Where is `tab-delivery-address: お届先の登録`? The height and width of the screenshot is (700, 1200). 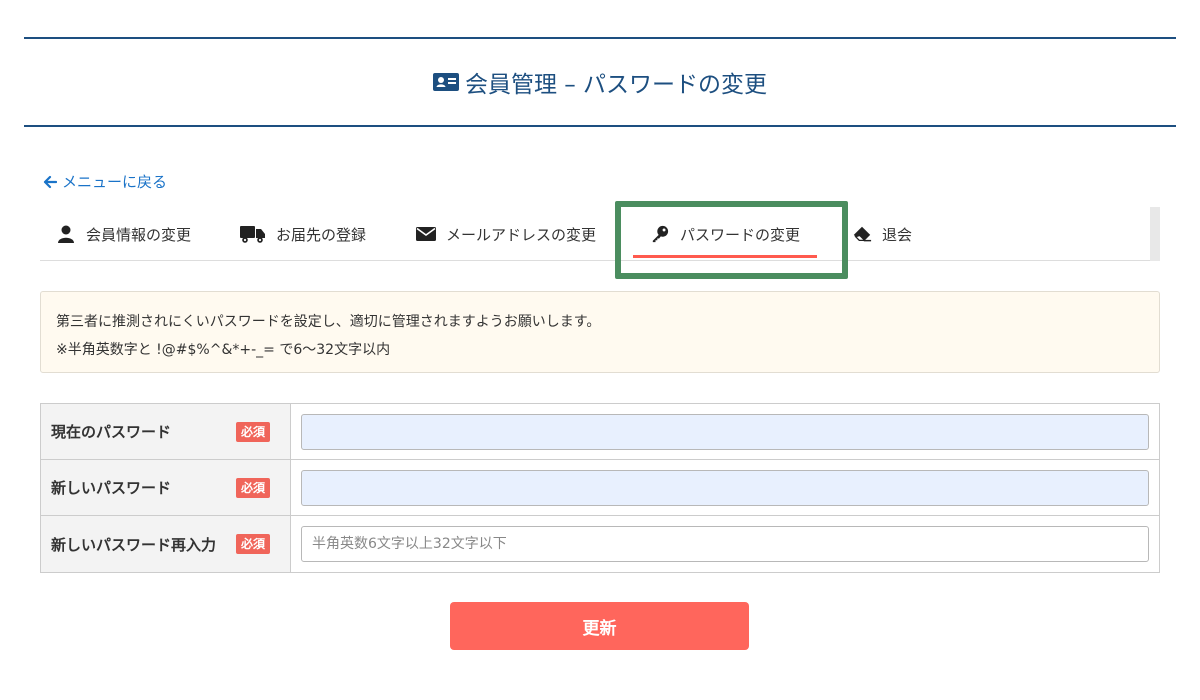
tab-delivery-address: お届先の登録 is located at coordinates (303, 234).